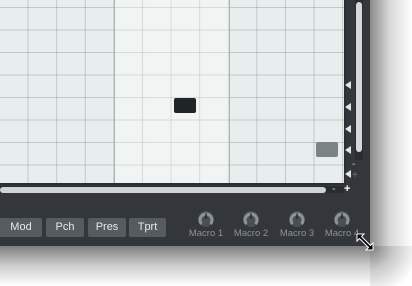  I want to click on horizontal-zoom-out-button: -, so click(334, 189).